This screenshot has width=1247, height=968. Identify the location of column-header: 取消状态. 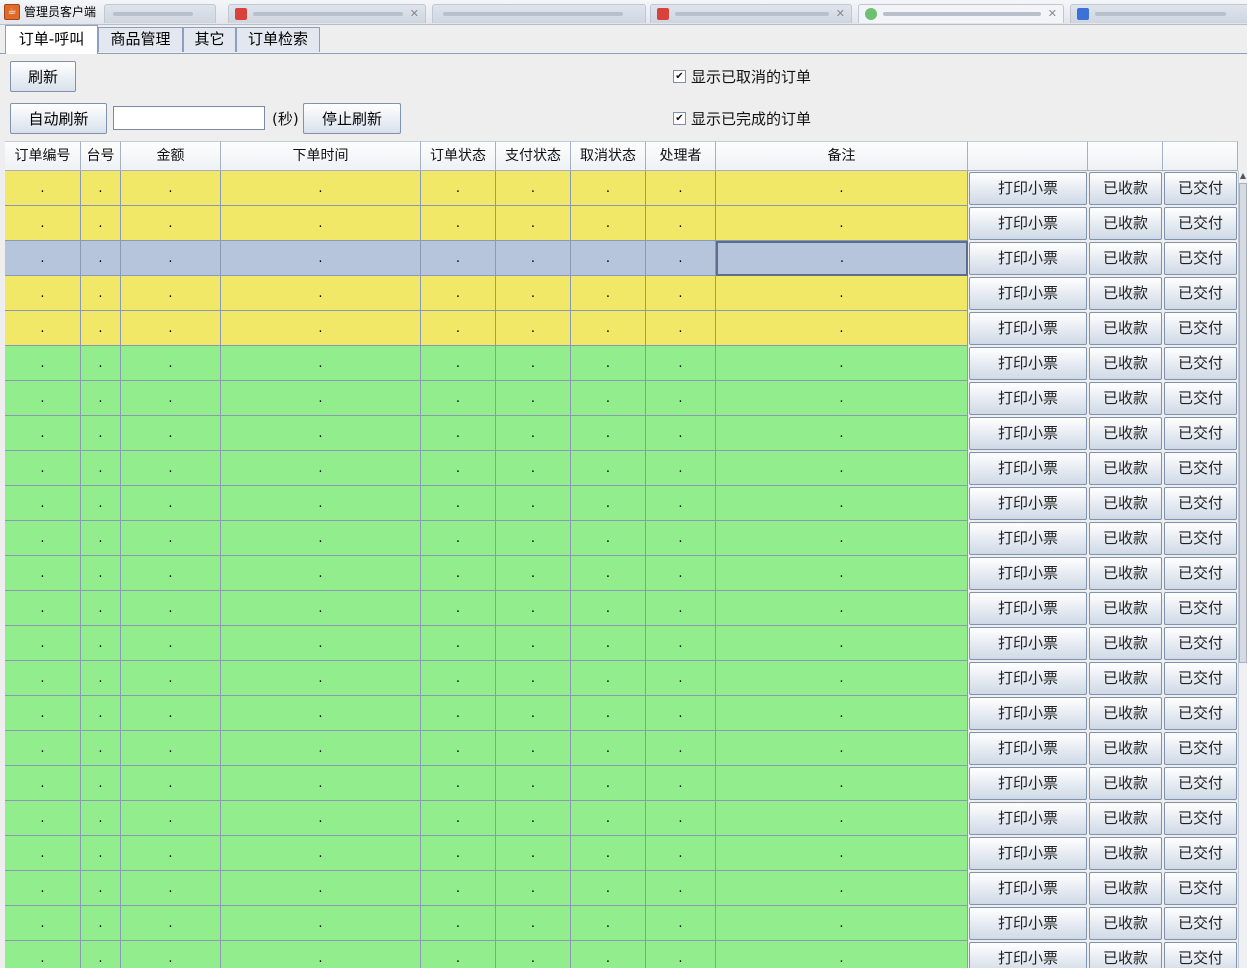
(608, 156).